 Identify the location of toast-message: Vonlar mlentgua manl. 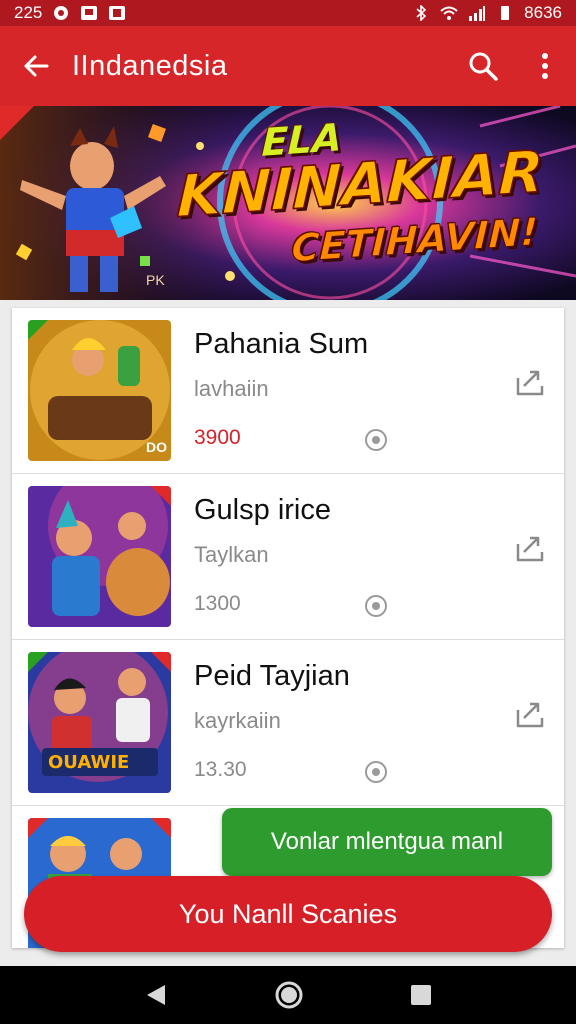
(387, 842).